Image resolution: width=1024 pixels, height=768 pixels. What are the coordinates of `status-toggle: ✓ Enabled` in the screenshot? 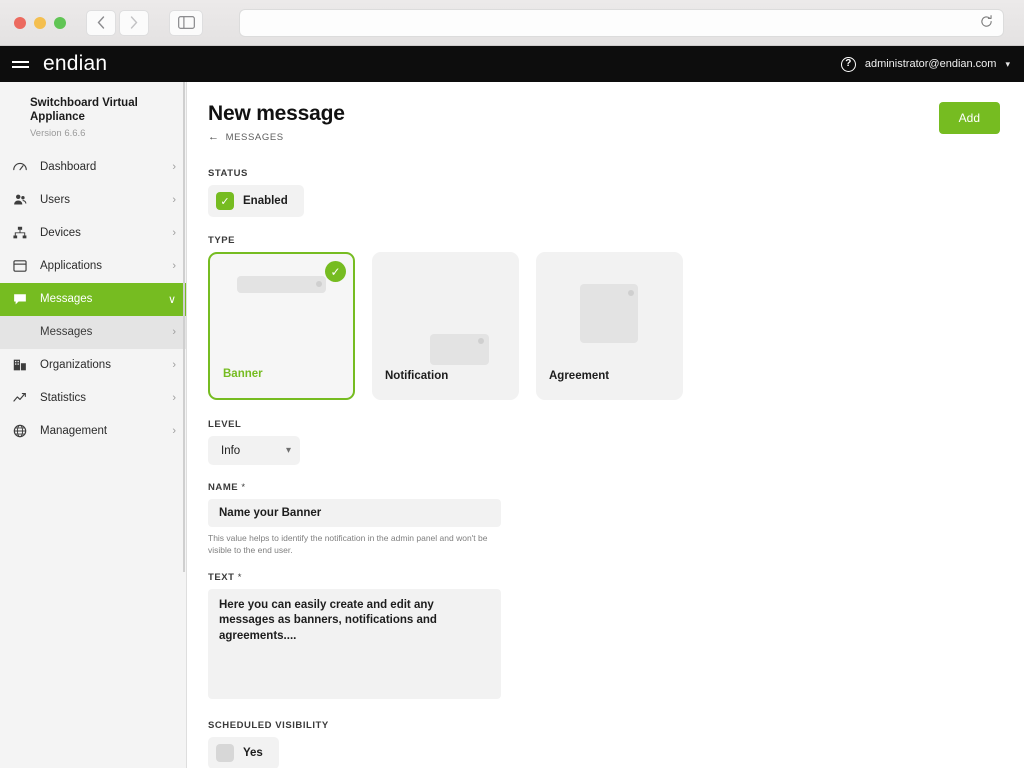 It's located at (256, 201).